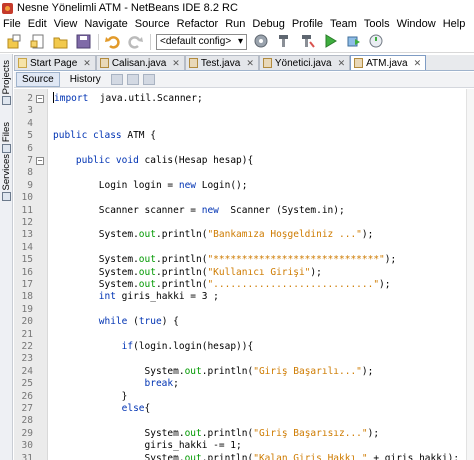 Image resolution: width=474 pixels, height=460 pixels. What do you see at coordinates (27, 346) in the screenshot?
I see `line-number: 22` at bounding box center [27, 346].